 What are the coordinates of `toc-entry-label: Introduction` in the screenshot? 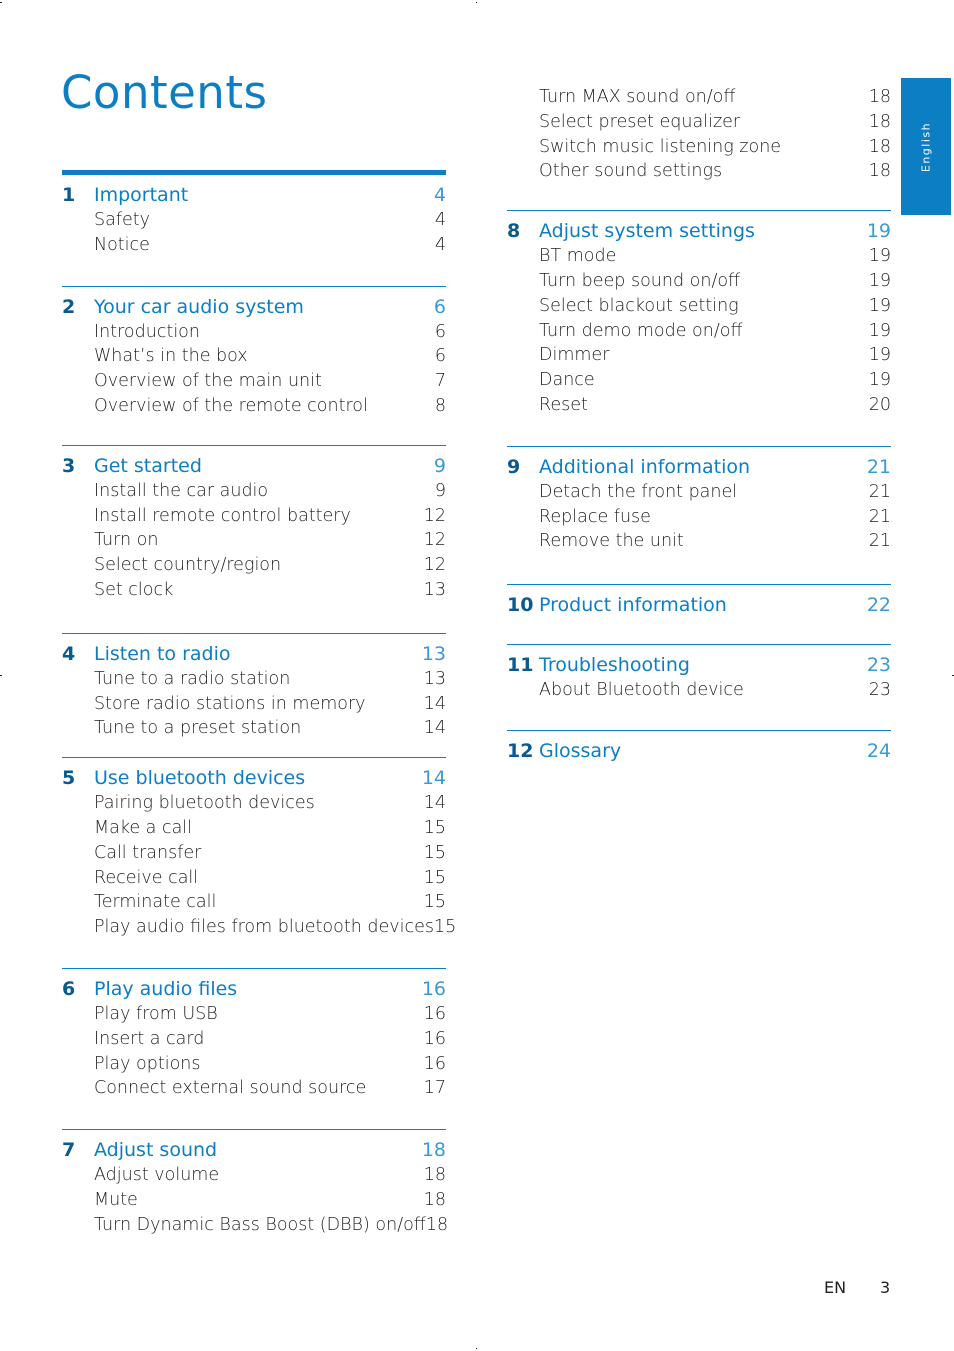 It's located at (147, 331).